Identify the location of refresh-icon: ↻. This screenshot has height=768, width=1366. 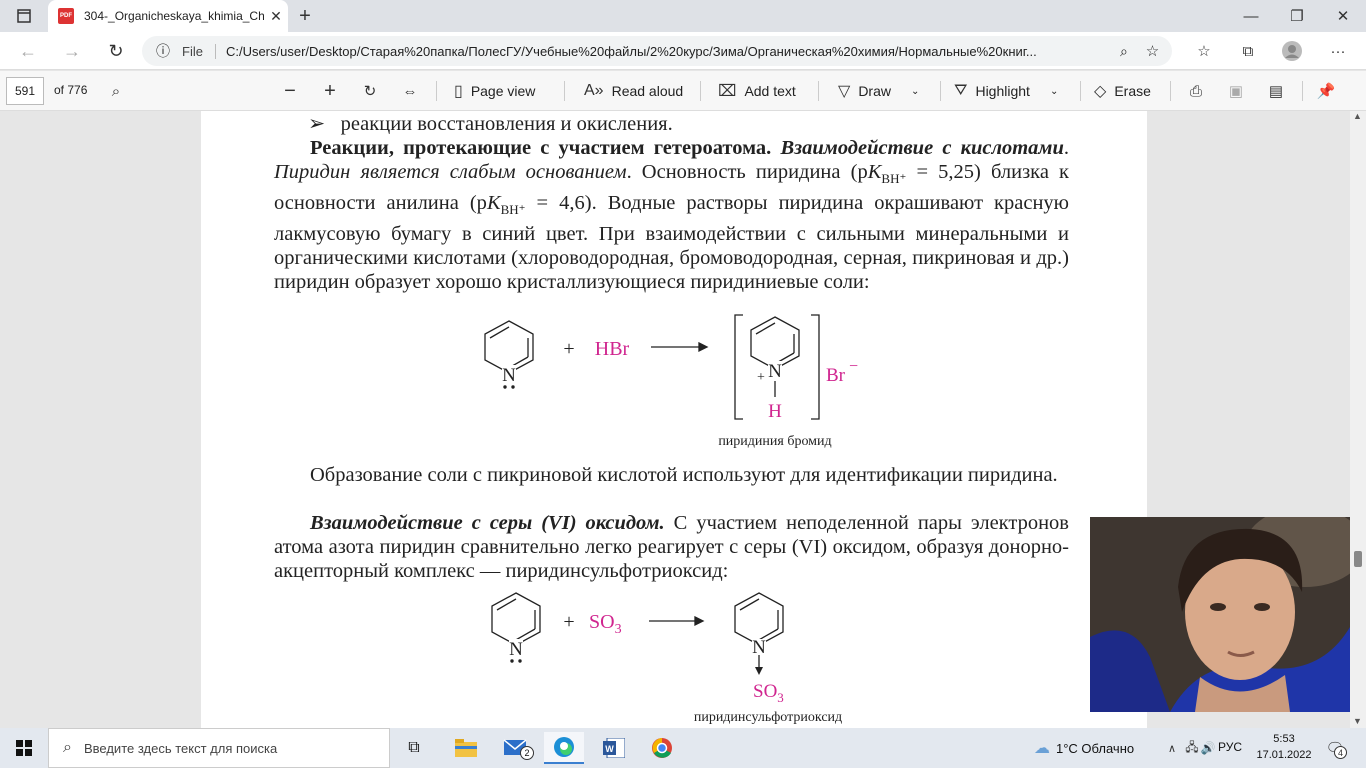
(116, 51).